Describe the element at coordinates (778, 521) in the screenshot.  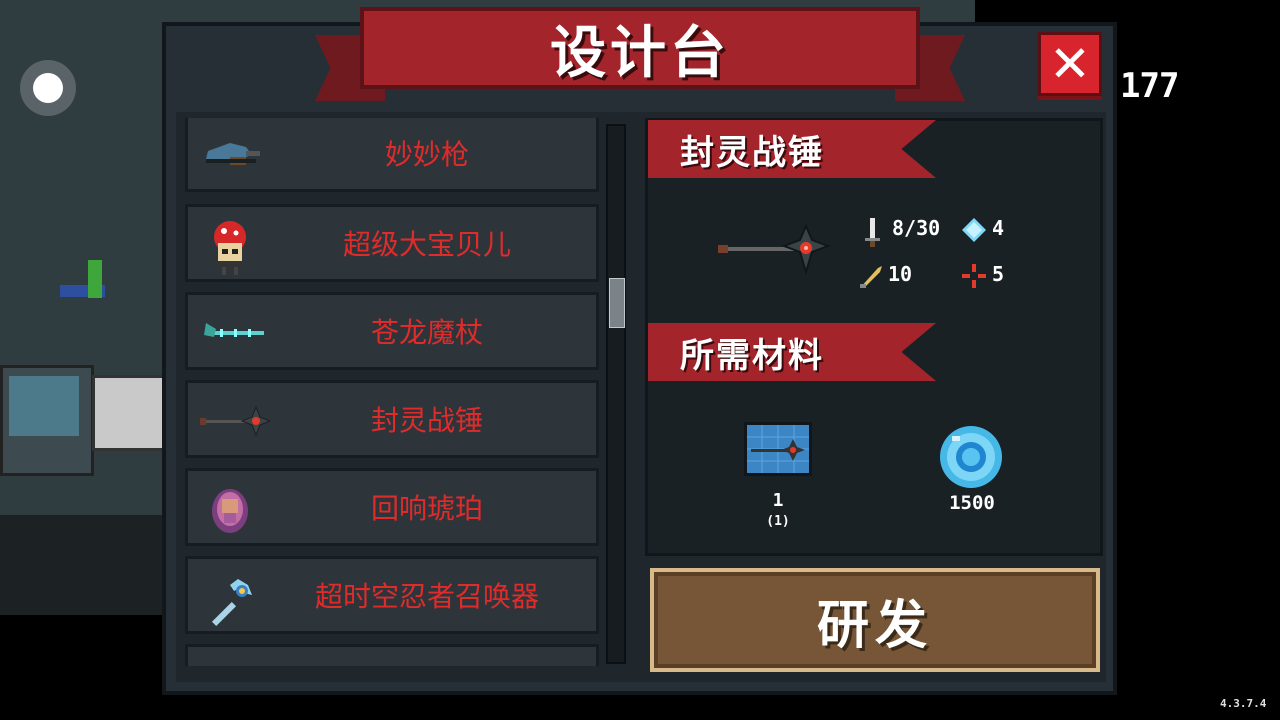
I see `material-blueprint-sub: (1)` at that location.